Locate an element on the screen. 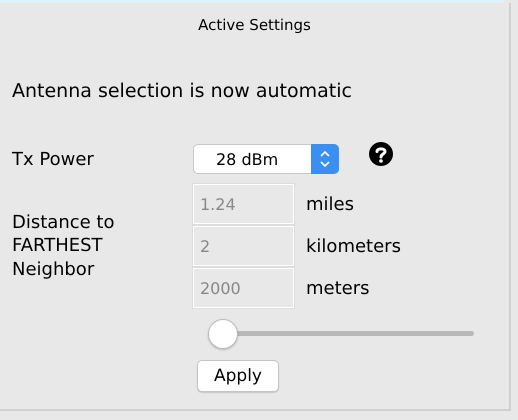  apply-button: Apply is located at coordinates (238, 376).